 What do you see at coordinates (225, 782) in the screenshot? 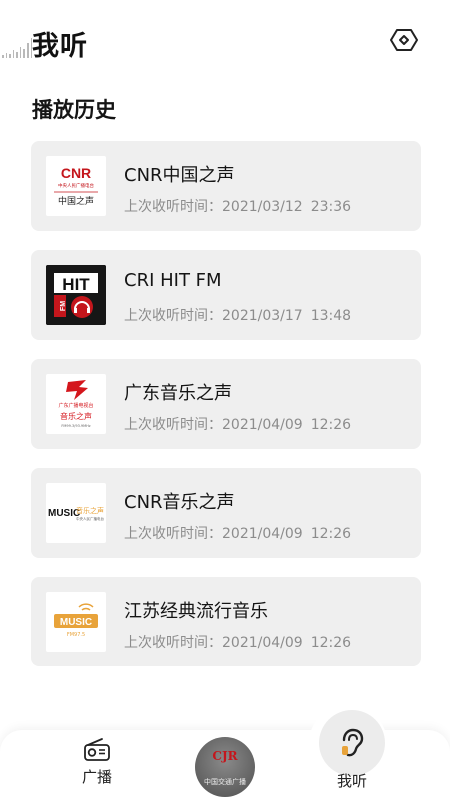
I see `now-playing-caption: 中国交通广播` at bounding box center [225, 782].